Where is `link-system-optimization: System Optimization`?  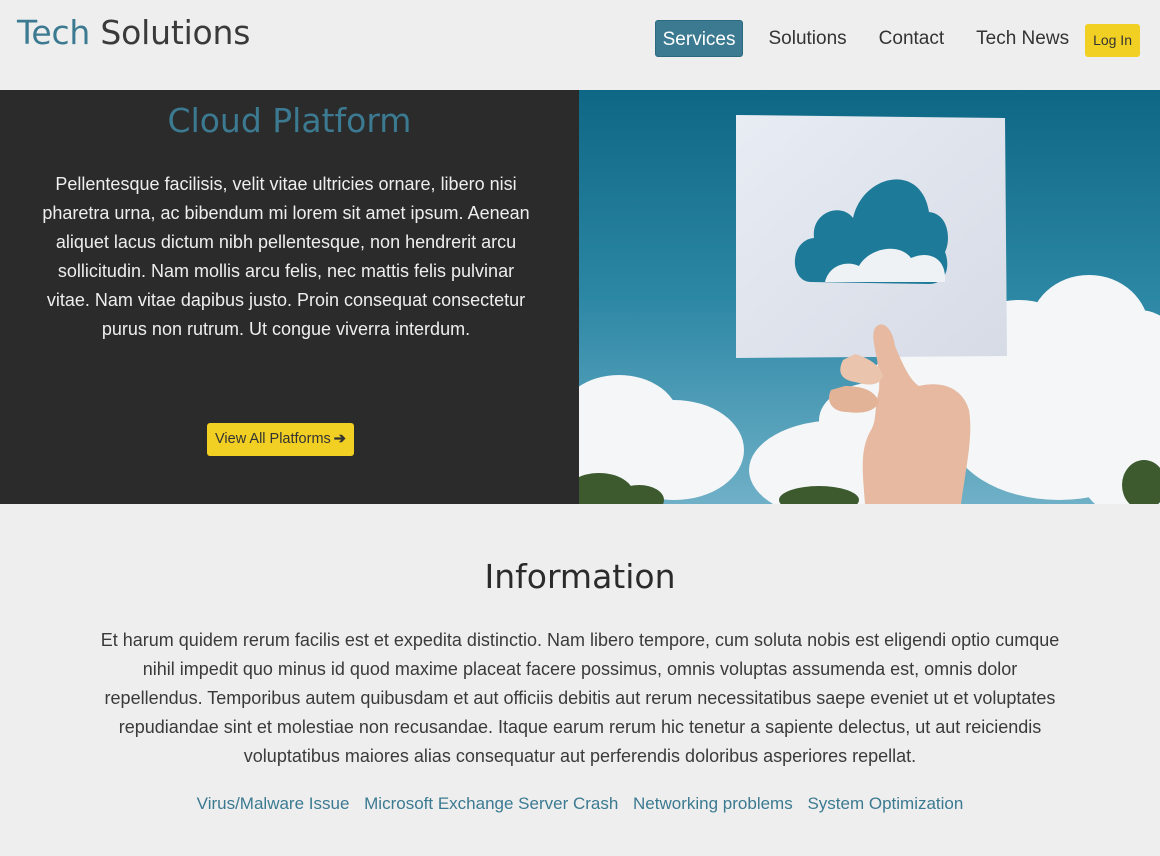 link-system-optimization: System Optimization is located at coordinates (885, 803).